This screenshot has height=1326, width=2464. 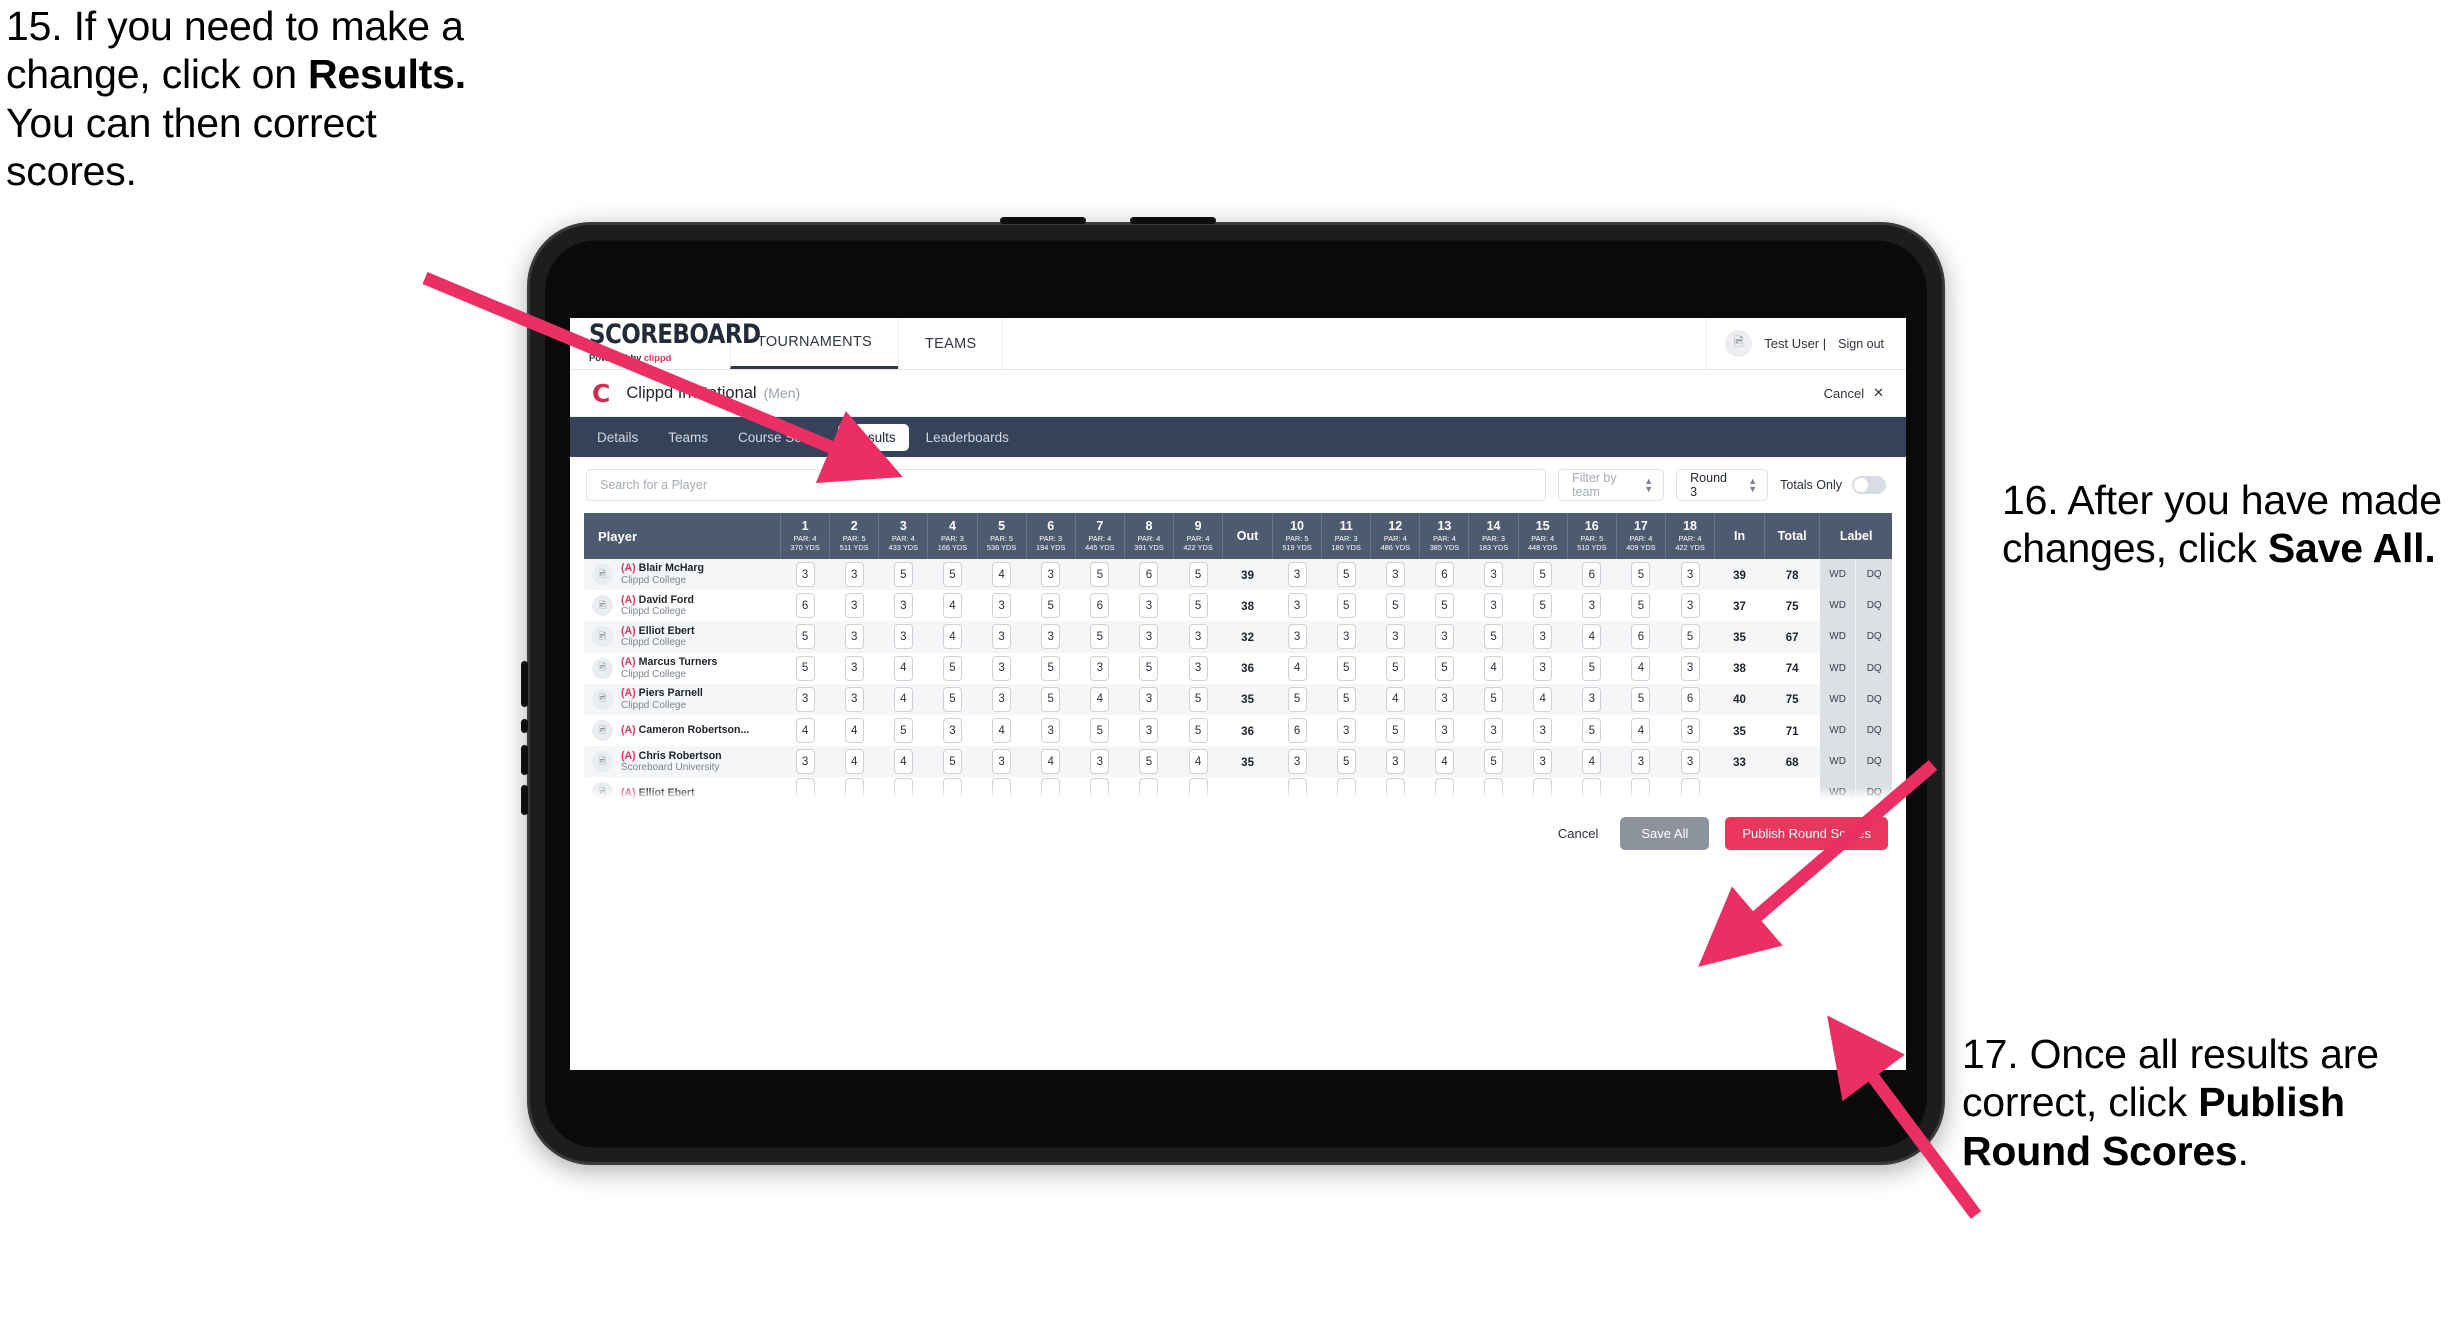 I want to click on front-score-input-hole-9: 5, so click(x=1198, y=575).